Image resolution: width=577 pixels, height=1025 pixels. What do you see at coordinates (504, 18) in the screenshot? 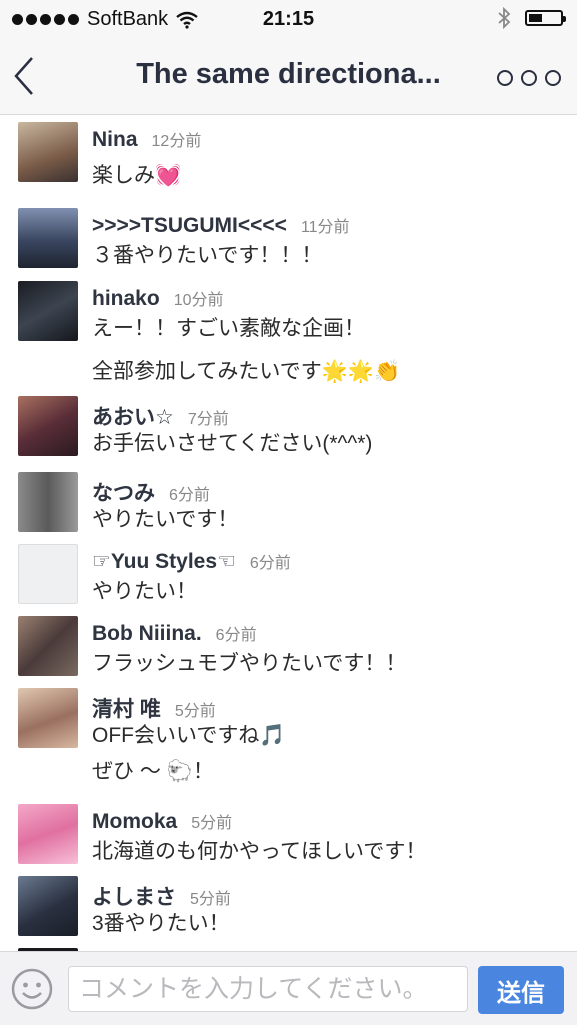
I see `bluetooth-icon` at bounding box center [504, 18].